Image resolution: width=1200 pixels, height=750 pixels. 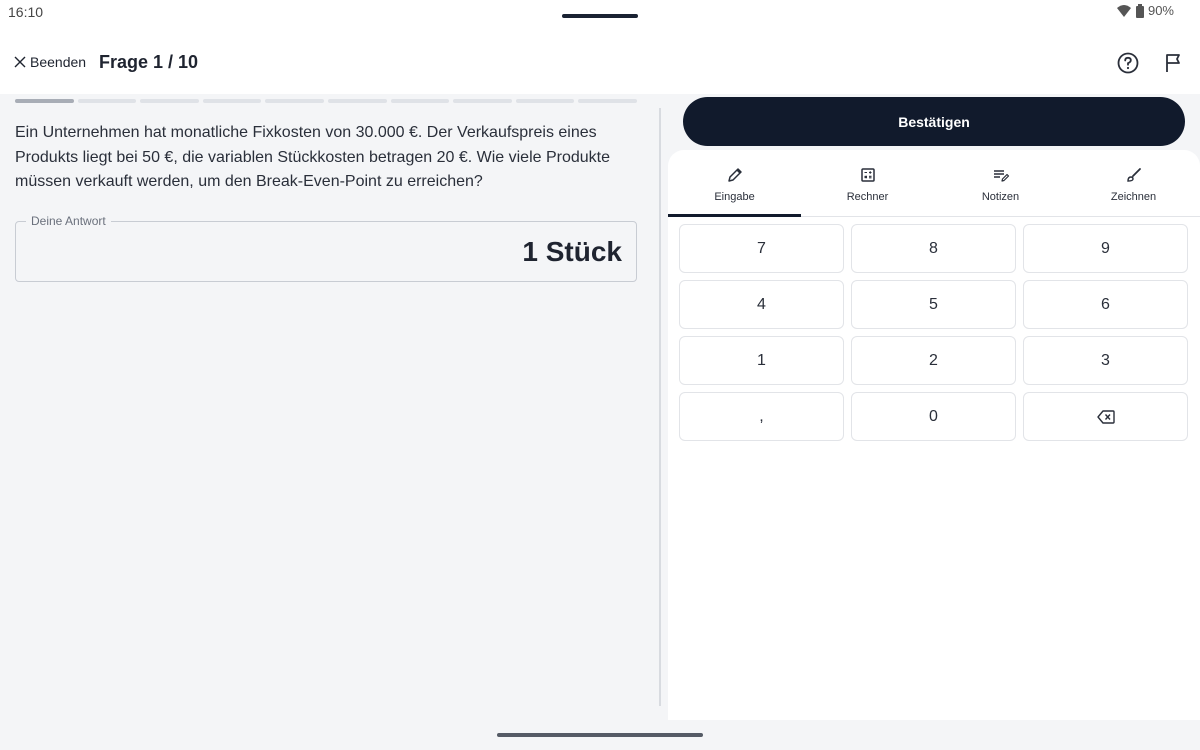 I want to click on key-label: 5, so click(x=933, y=304).